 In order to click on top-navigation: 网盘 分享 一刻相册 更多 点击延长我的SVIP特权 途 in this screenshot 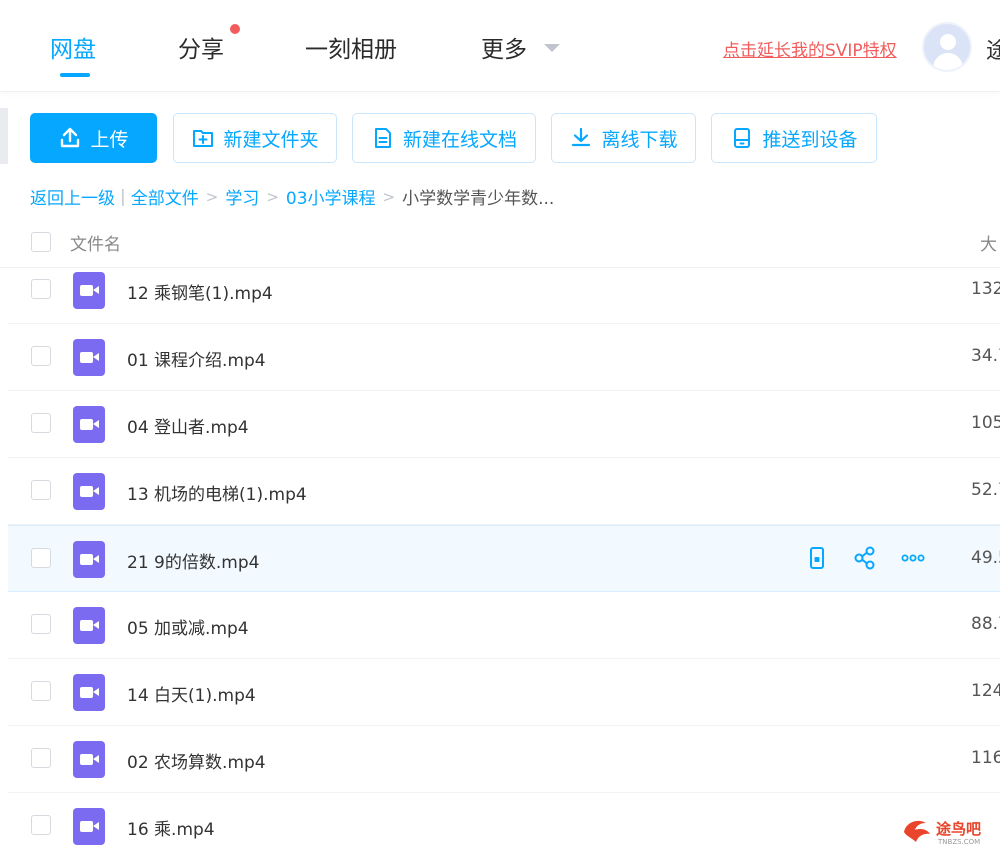, I will do `click(500, 46)`.